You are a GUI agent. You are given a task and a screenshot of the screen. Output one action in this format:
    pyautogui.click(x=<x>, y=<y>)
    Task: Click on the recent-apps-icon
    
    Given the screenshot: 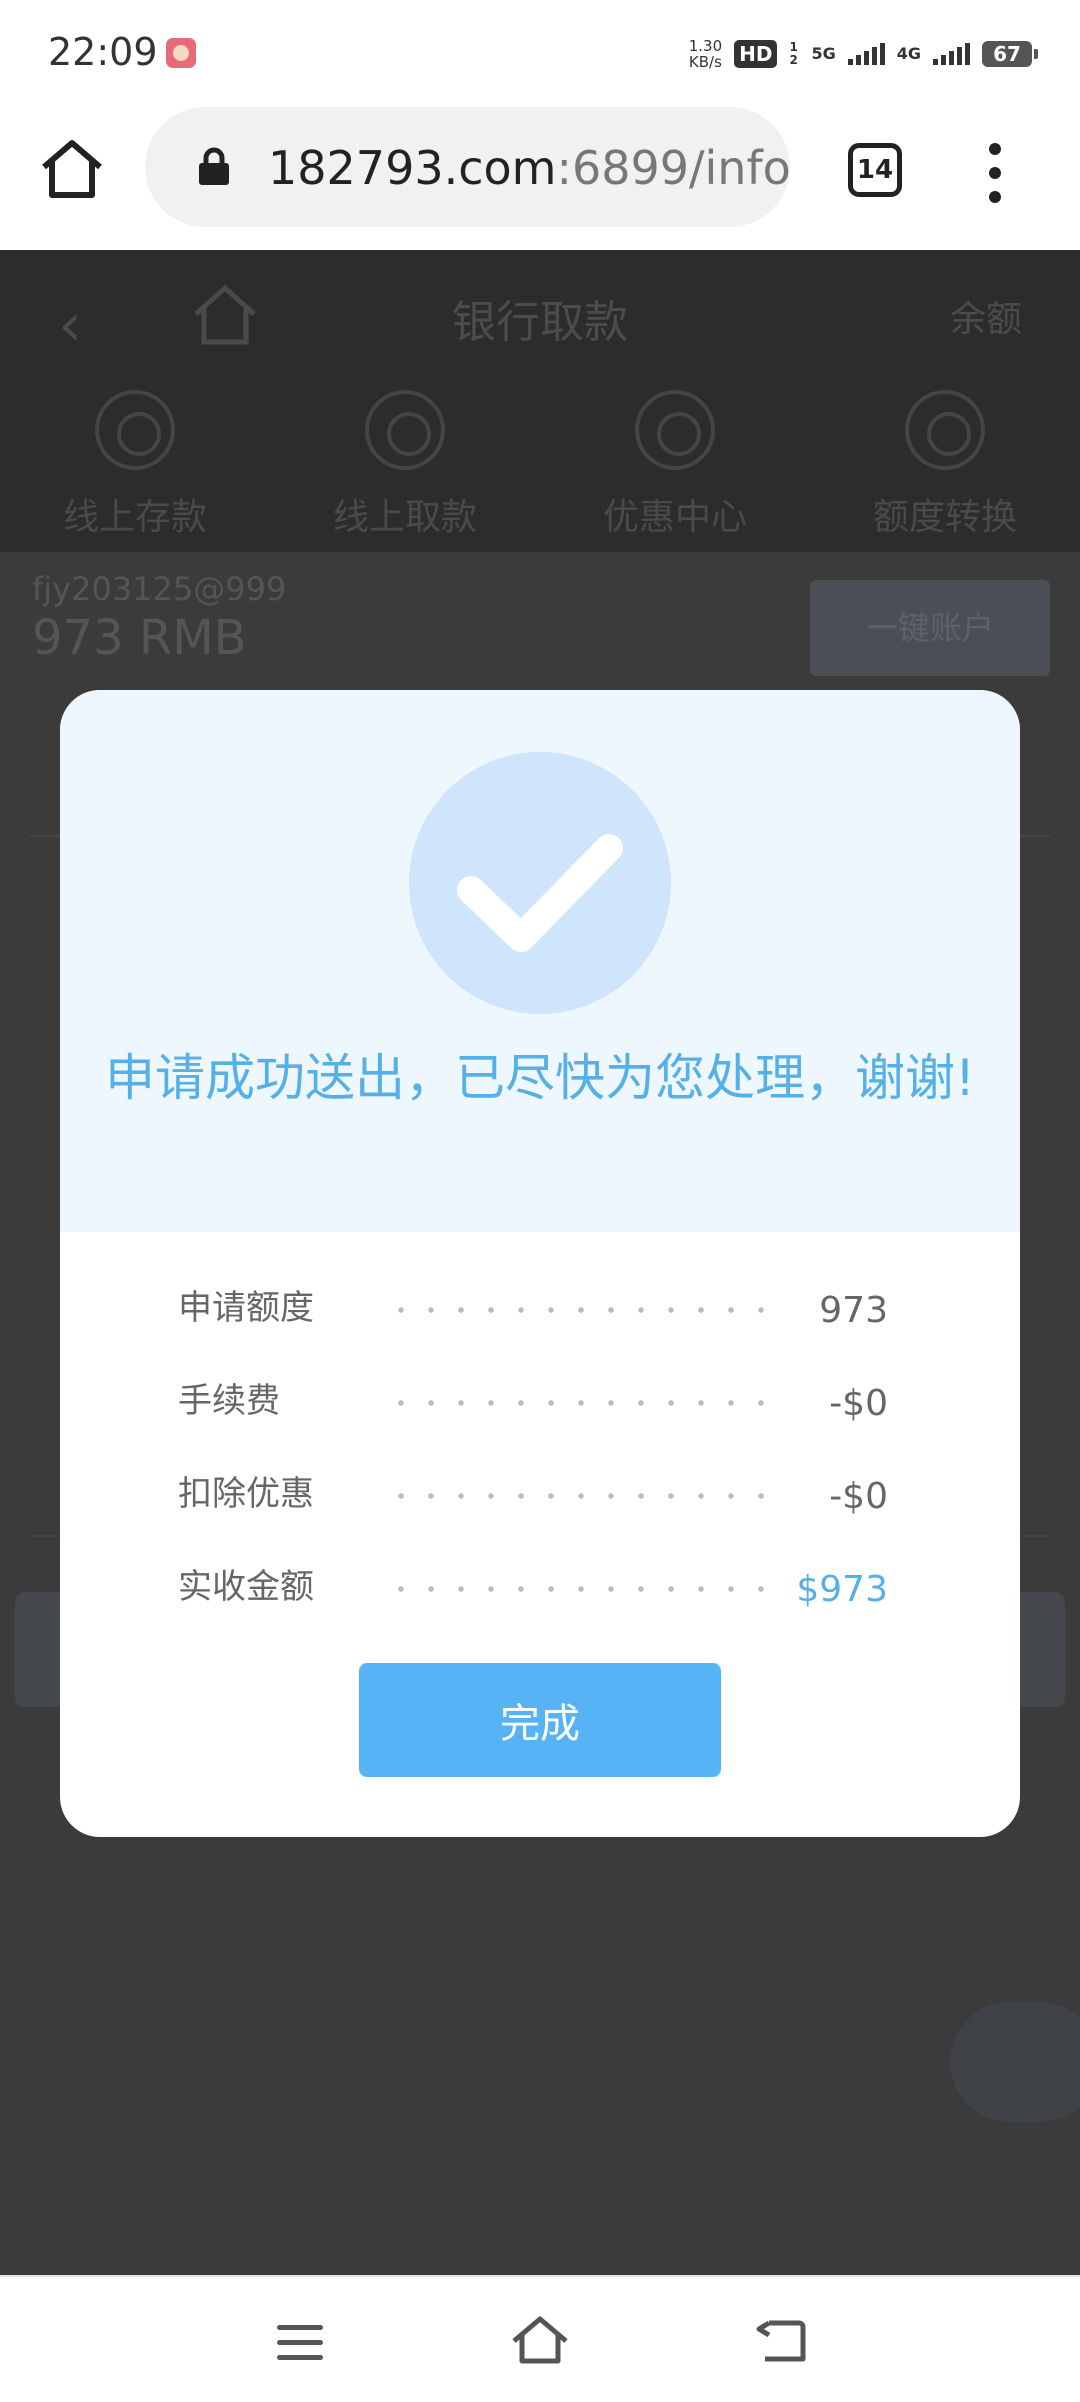 What is the action you would take?
    pyautogui.click(x=300, y=2347)
    